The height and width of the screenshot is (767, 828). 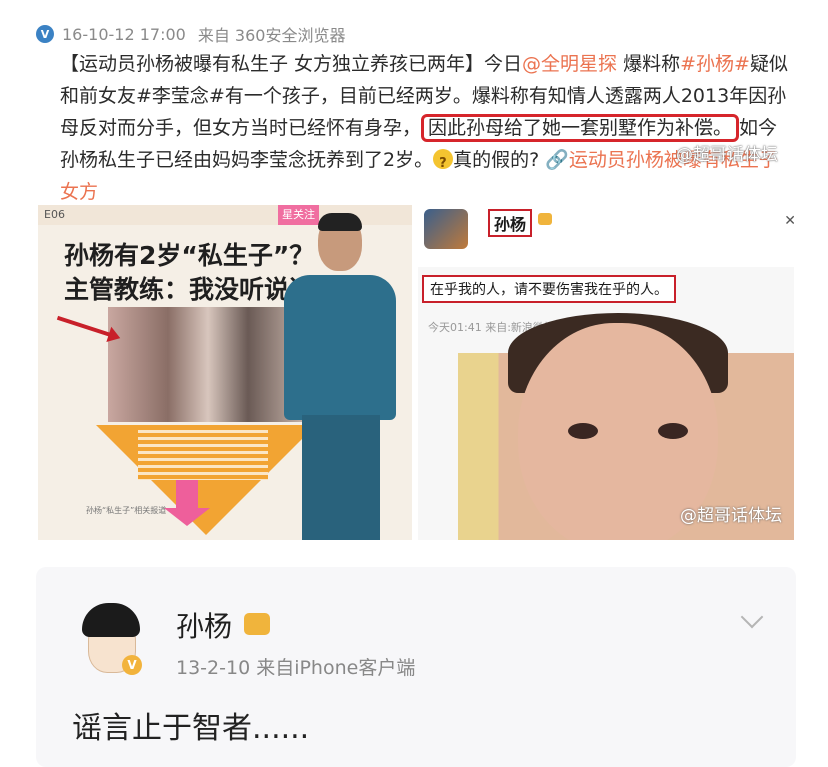 I want to click on athlete-figure, so click(x=339, y=376).